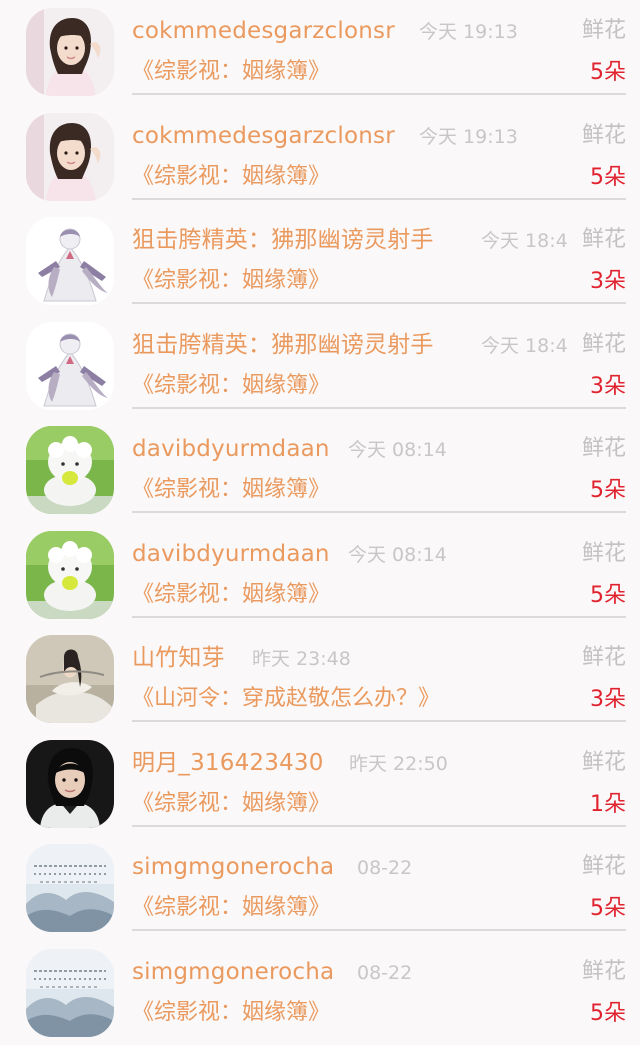 This screenshot has height=1045, width=640. Describe the element at coordinates (228, 763) in the screenshot. I see `user-name: 明月_316423430` at that location.